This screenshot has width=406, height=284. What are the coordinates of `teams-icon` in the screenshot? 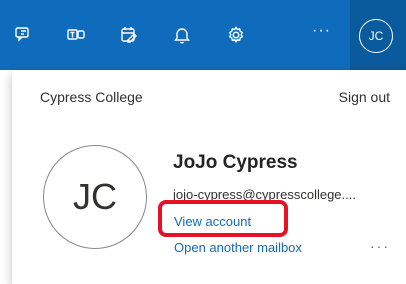 It's located at (76, 35).